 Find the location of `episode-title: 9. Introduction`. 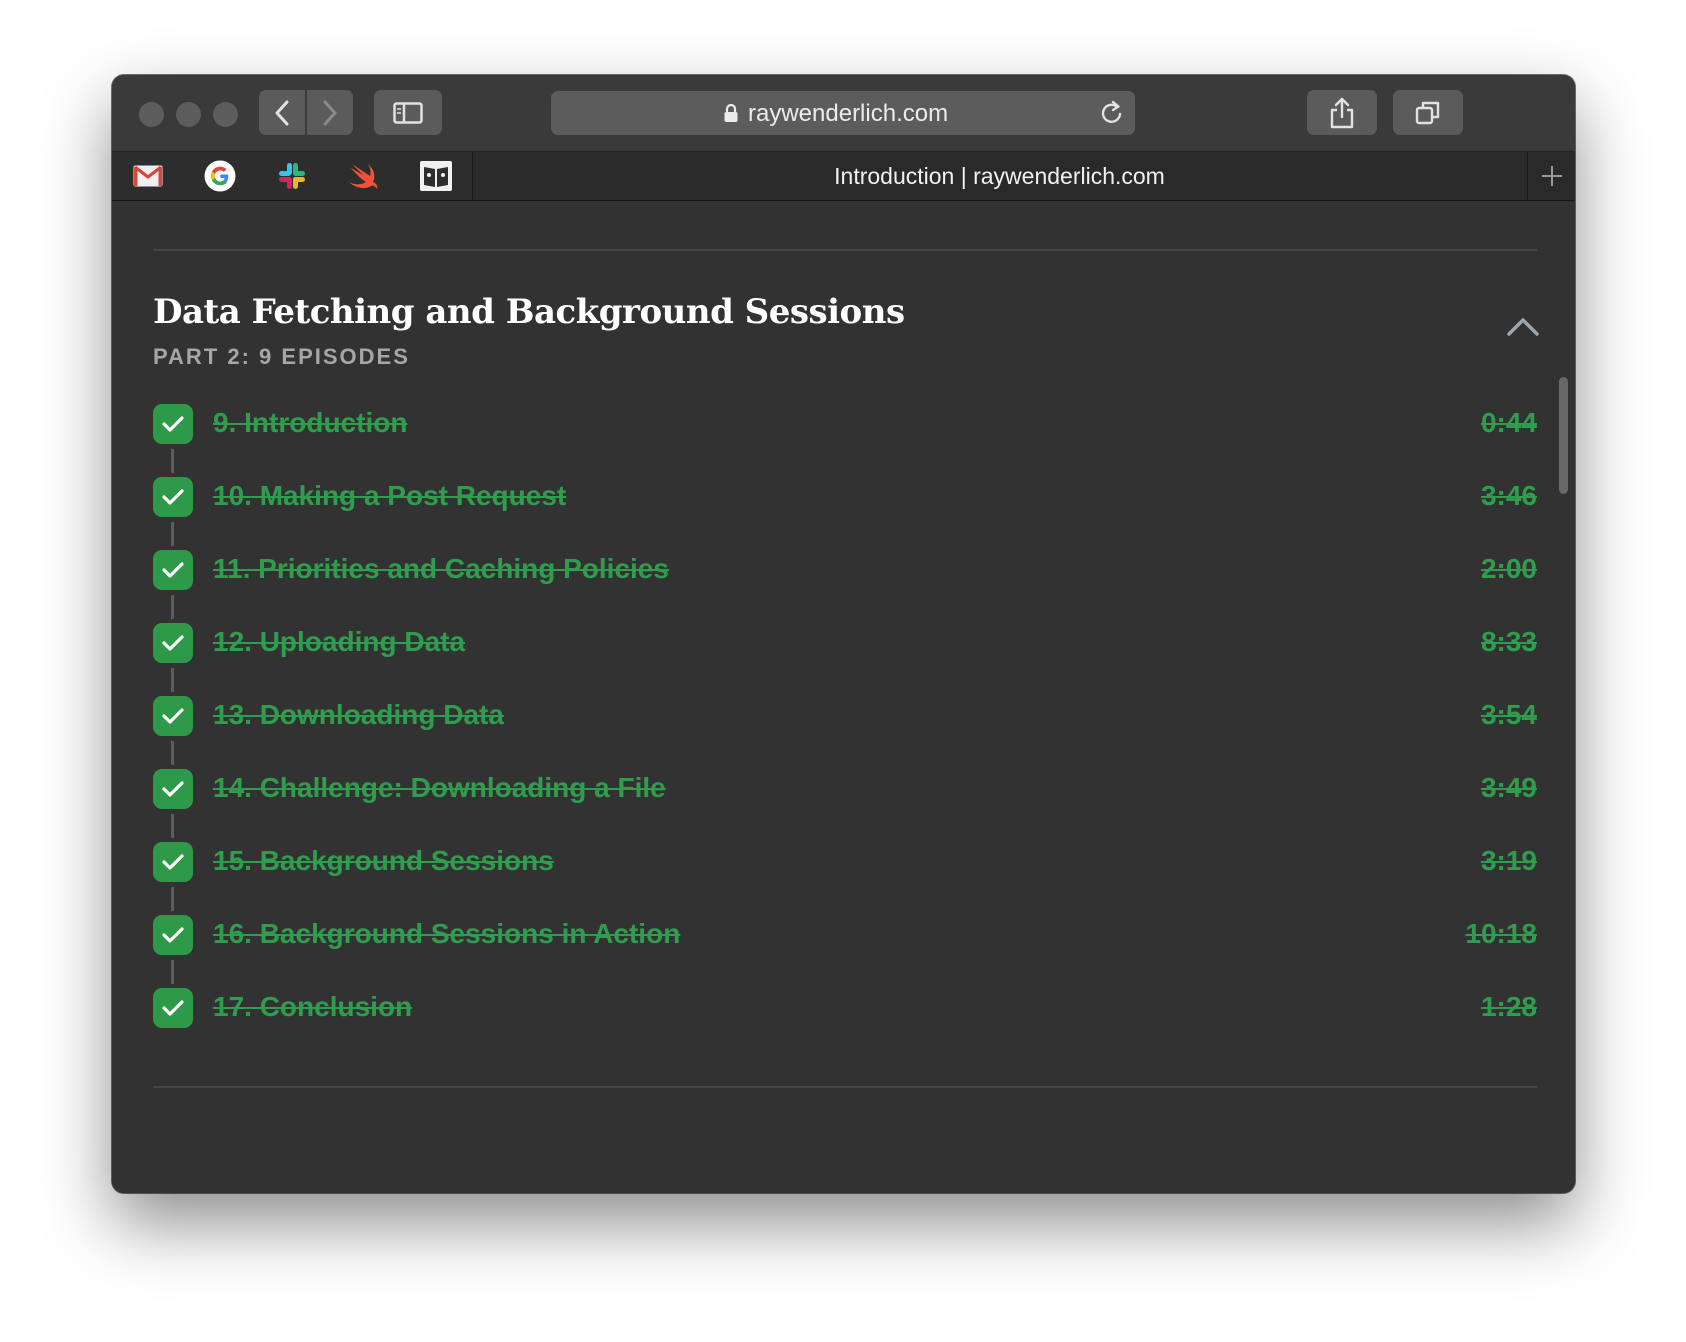

episode-title: 9. Introduction is located at coordinates (310, 423).